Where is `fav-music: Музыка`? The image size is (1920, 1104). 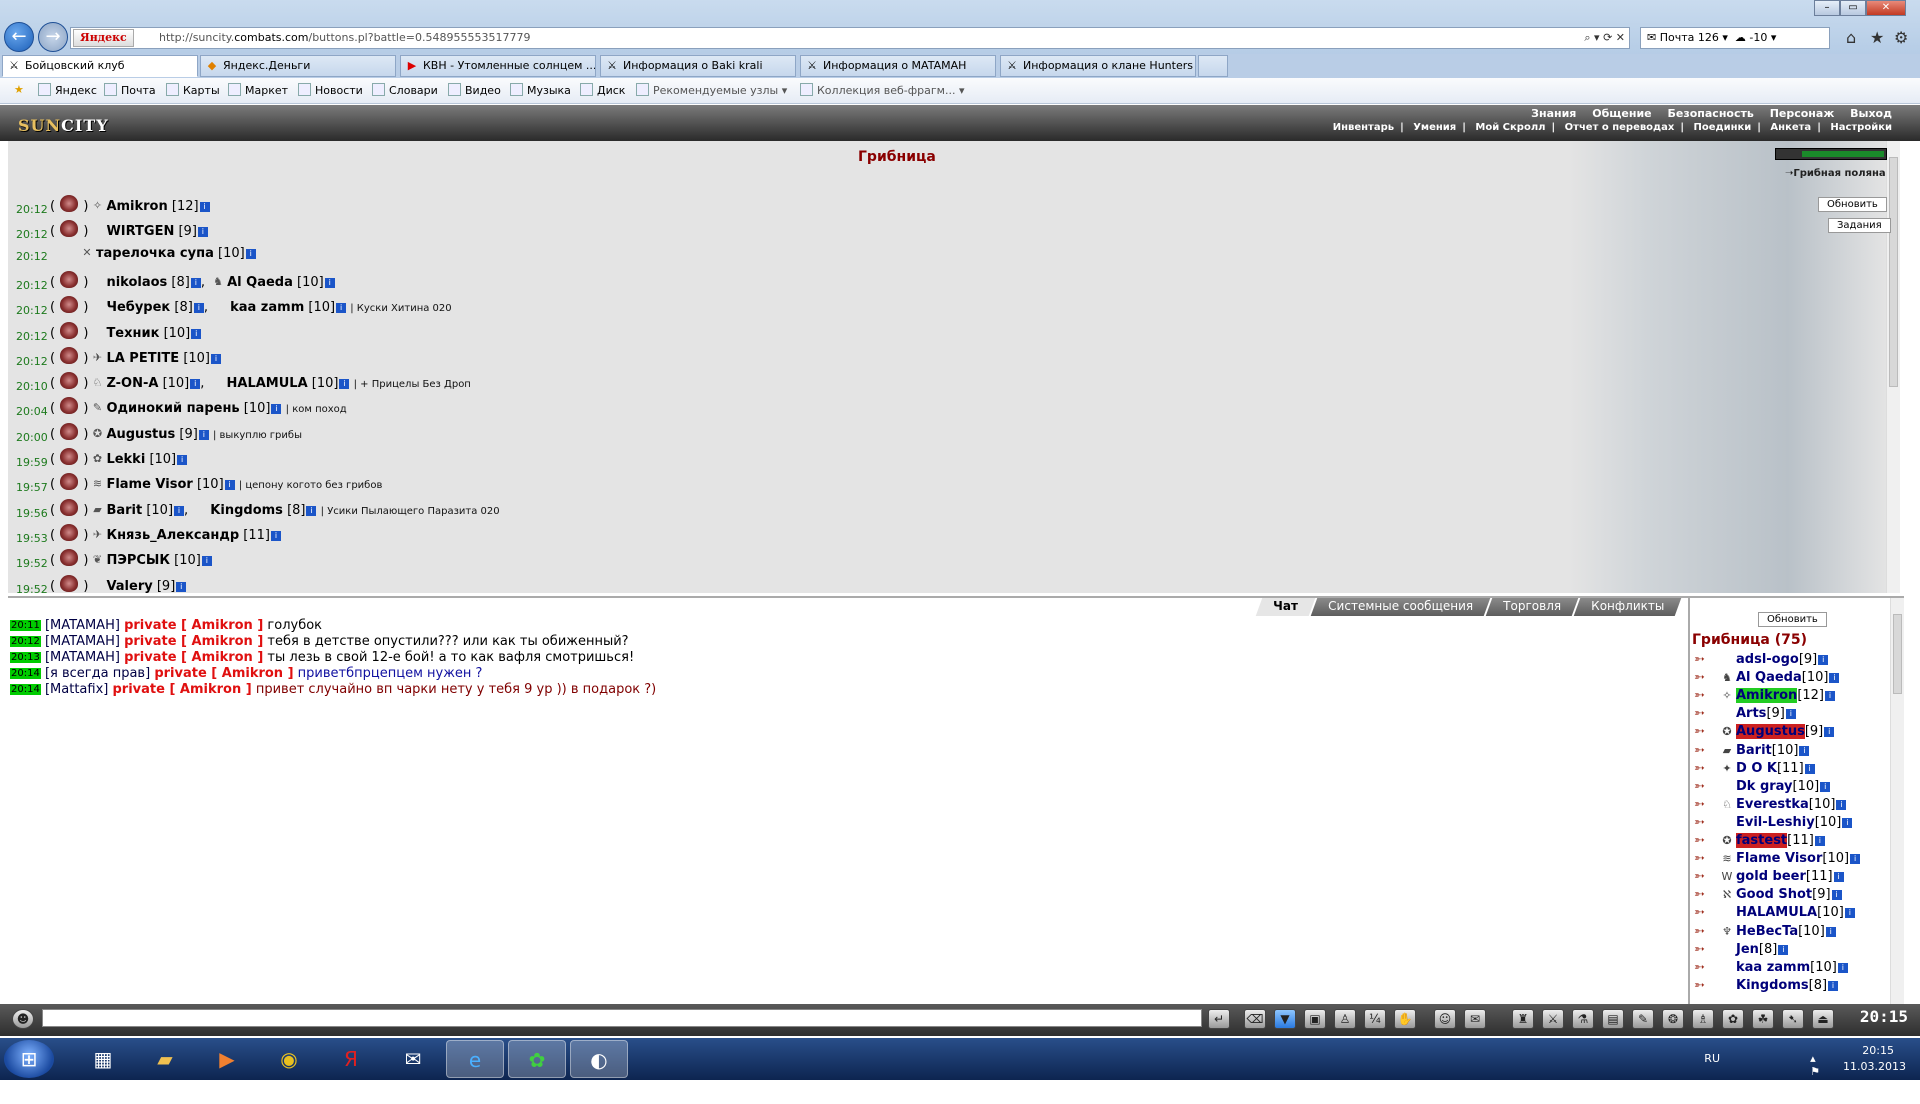 fav-music: Музыка is located at coordinates (540, 90).